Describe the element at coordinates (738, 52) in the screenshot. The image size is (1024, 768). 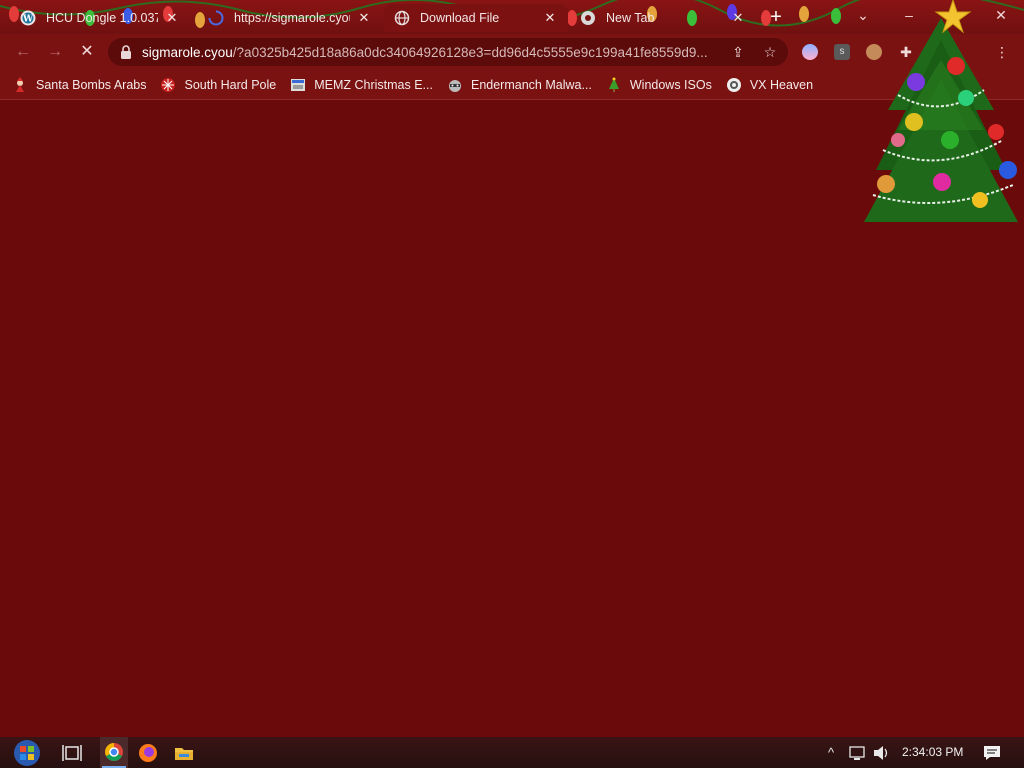
I see `share-icon: ⇪` at that location.